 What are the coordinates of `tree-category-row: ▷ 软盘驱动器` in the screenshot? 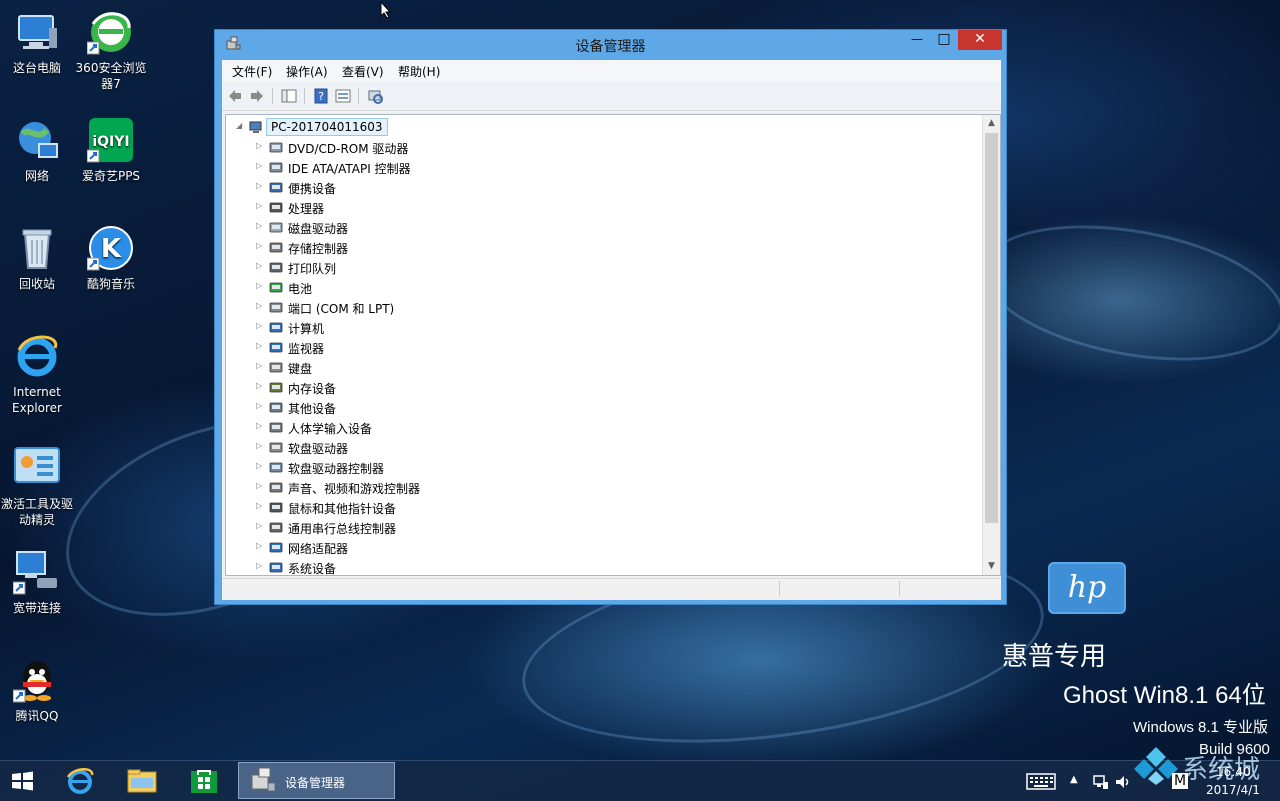 It's located at (606, 447).